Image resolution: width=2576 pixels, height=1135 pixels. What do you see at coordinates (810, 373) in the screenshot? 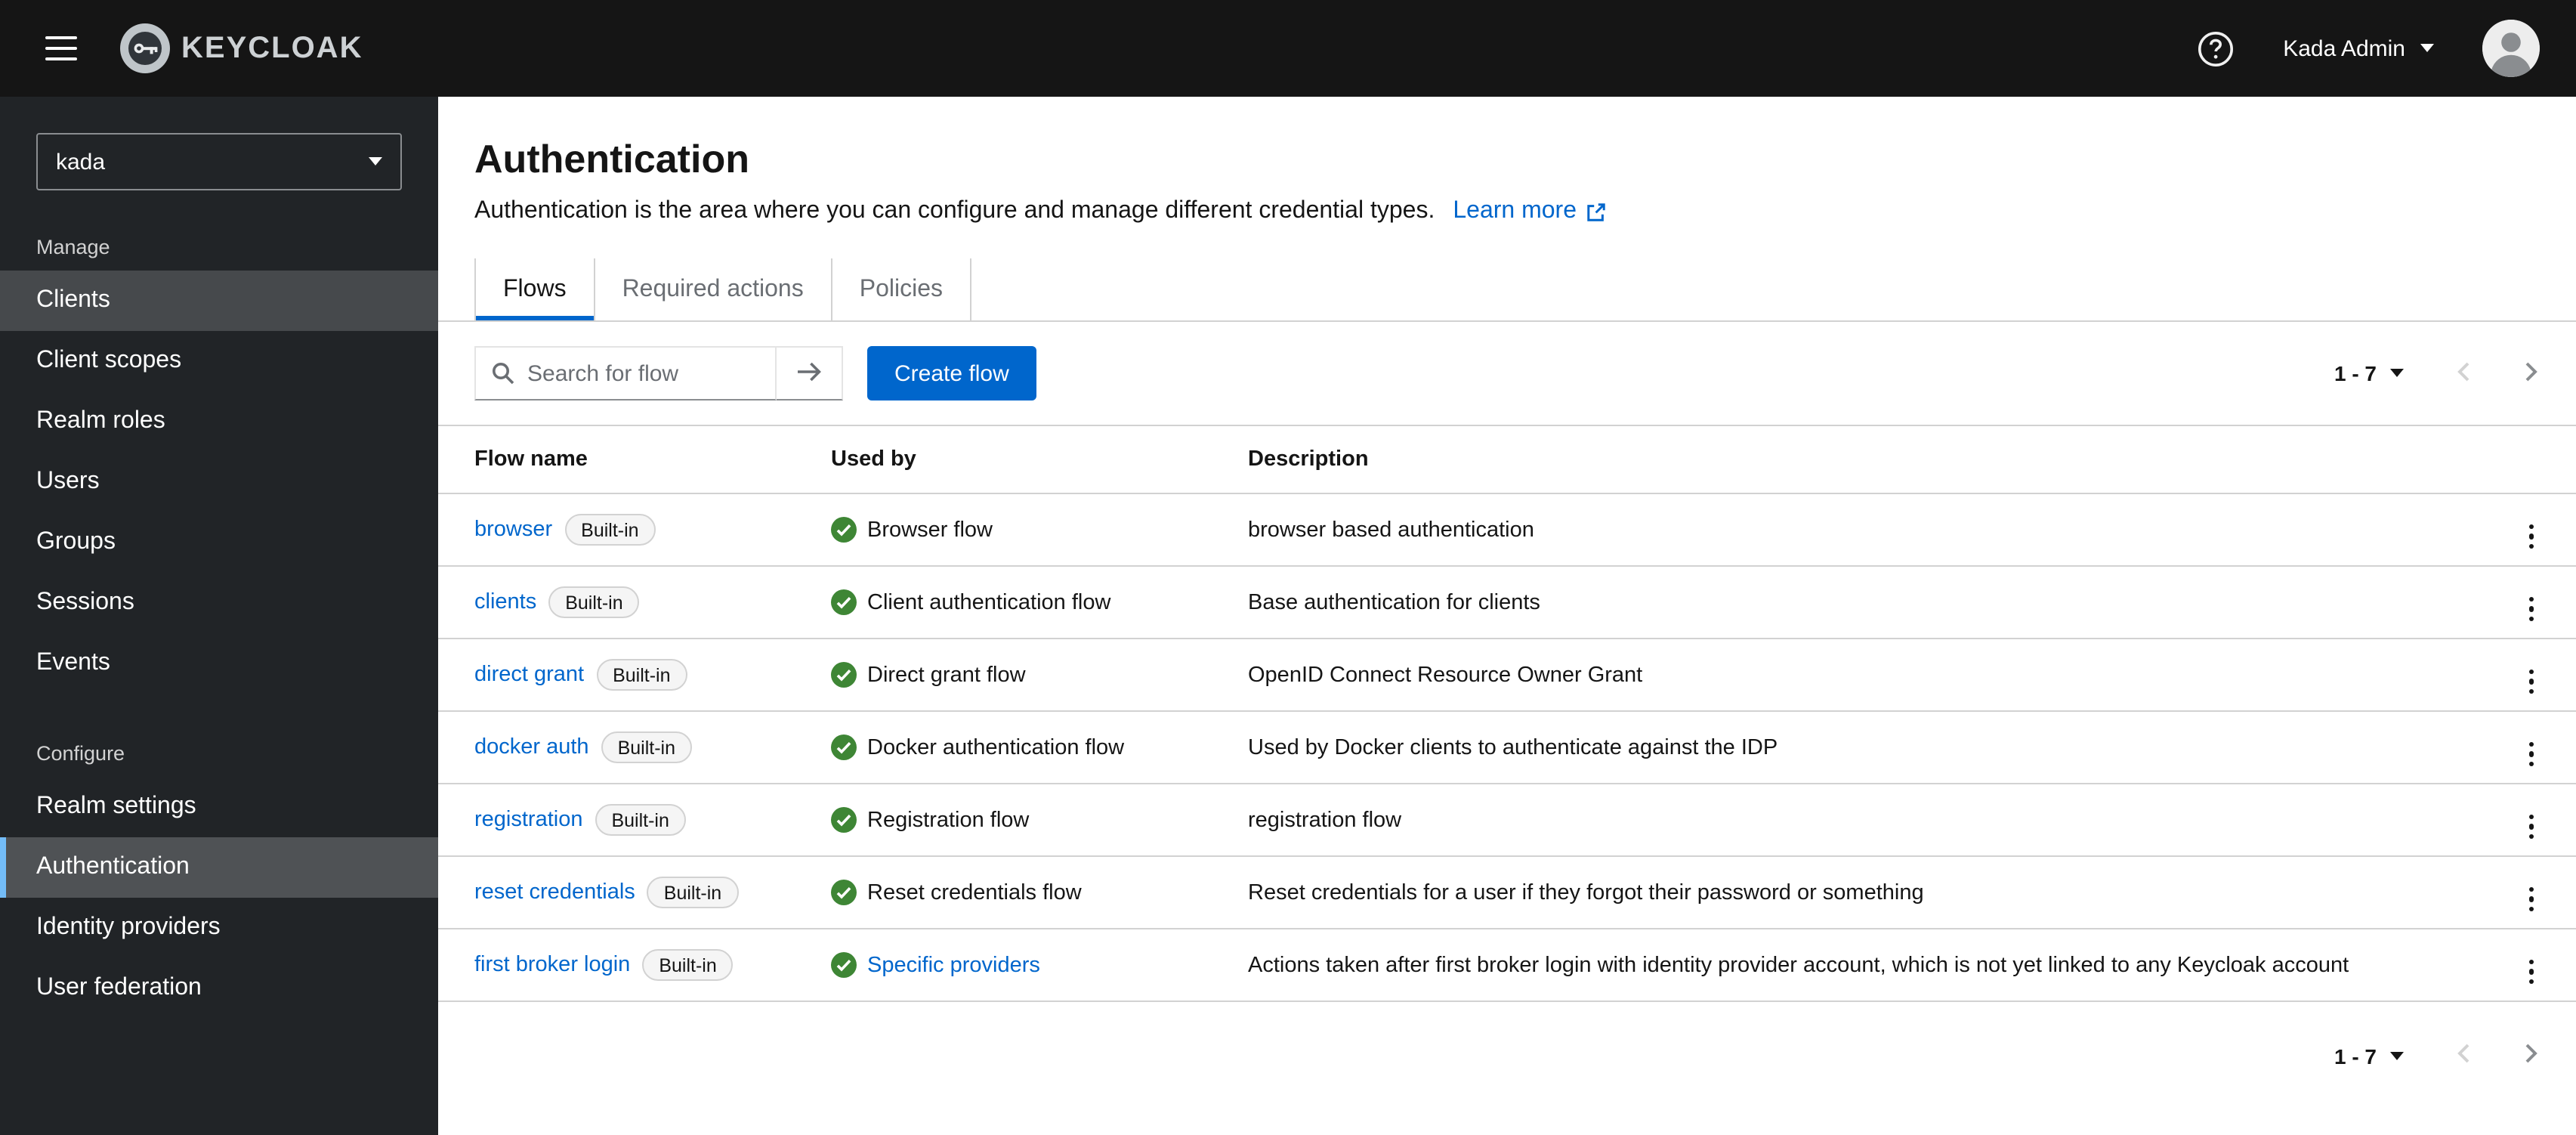
I see `search-submit-button` at bounding box center [810, 373].